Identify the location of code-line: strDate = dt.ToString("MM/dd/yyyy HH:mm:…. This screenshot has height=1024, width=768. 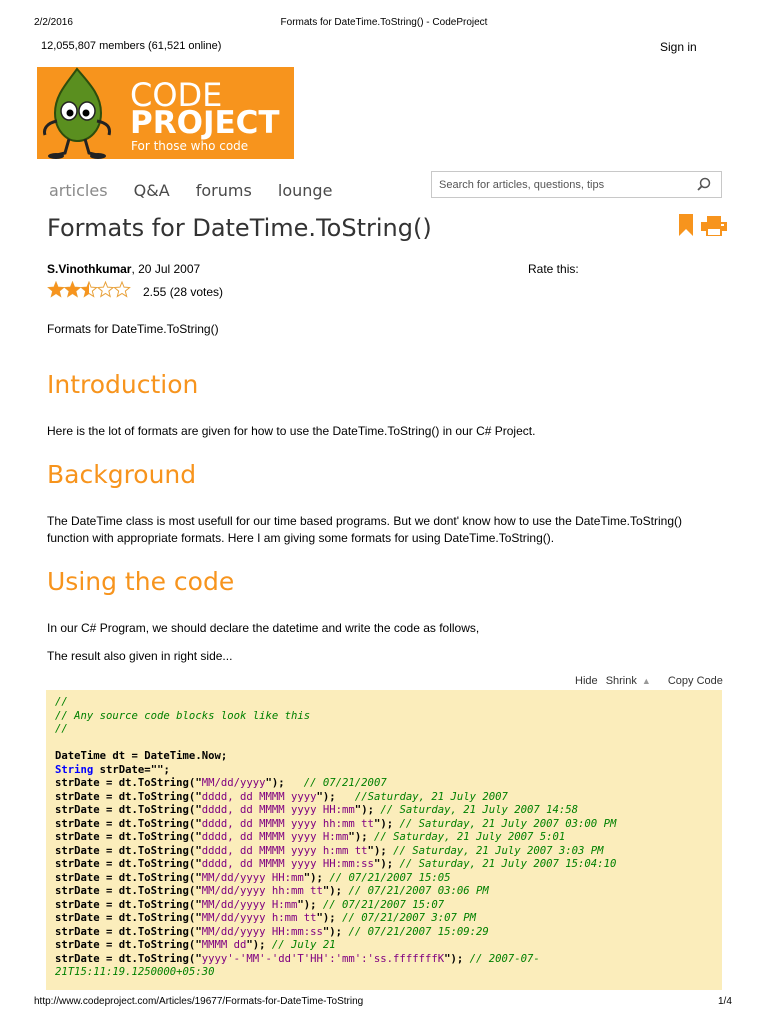
(272, 931).